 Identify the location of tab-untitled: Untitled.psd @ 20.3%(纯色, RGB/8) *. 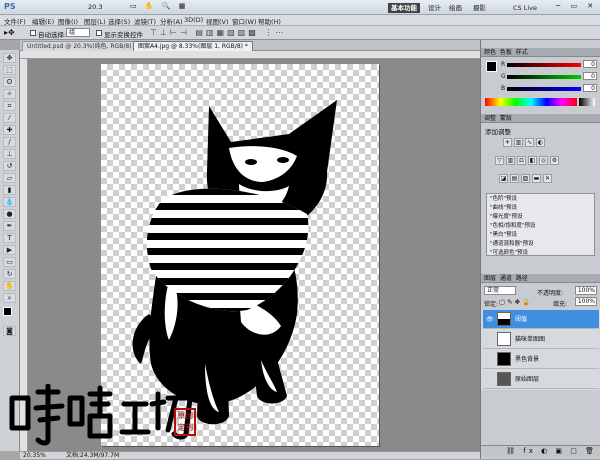
(82, 46).